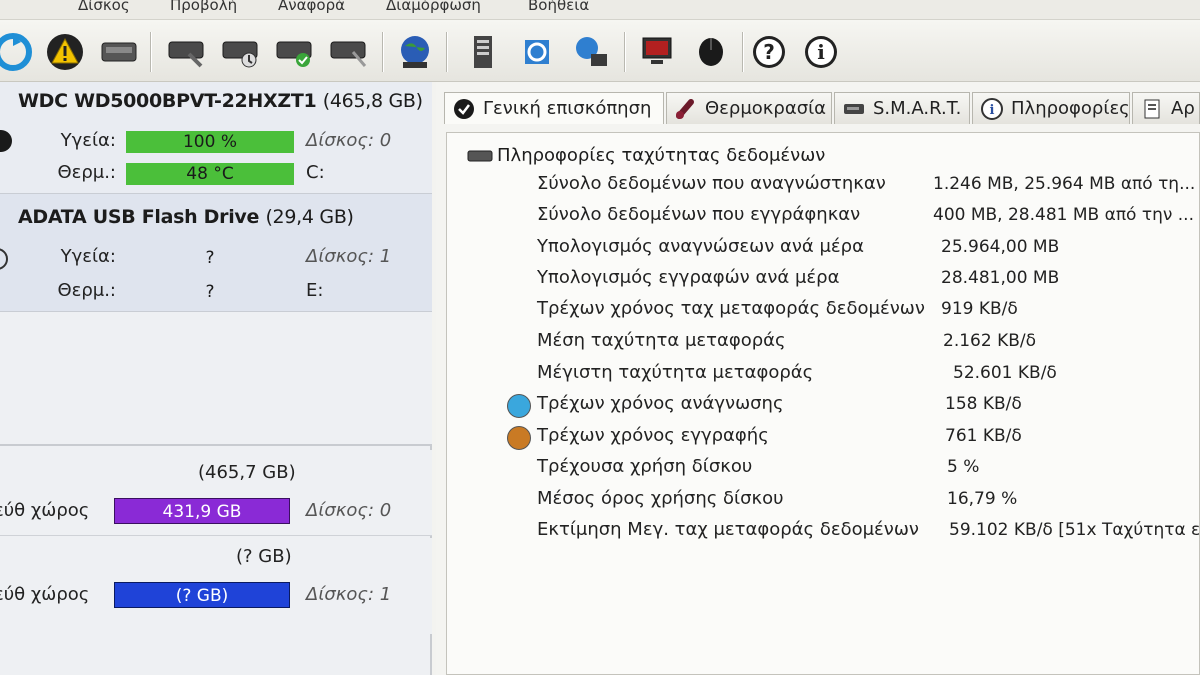 This screenshot has width=1200, height=675. Describe the element at coordinates (990, 341) in the screenshot. I see `row-value: 2.162 KB/δ` at that location.